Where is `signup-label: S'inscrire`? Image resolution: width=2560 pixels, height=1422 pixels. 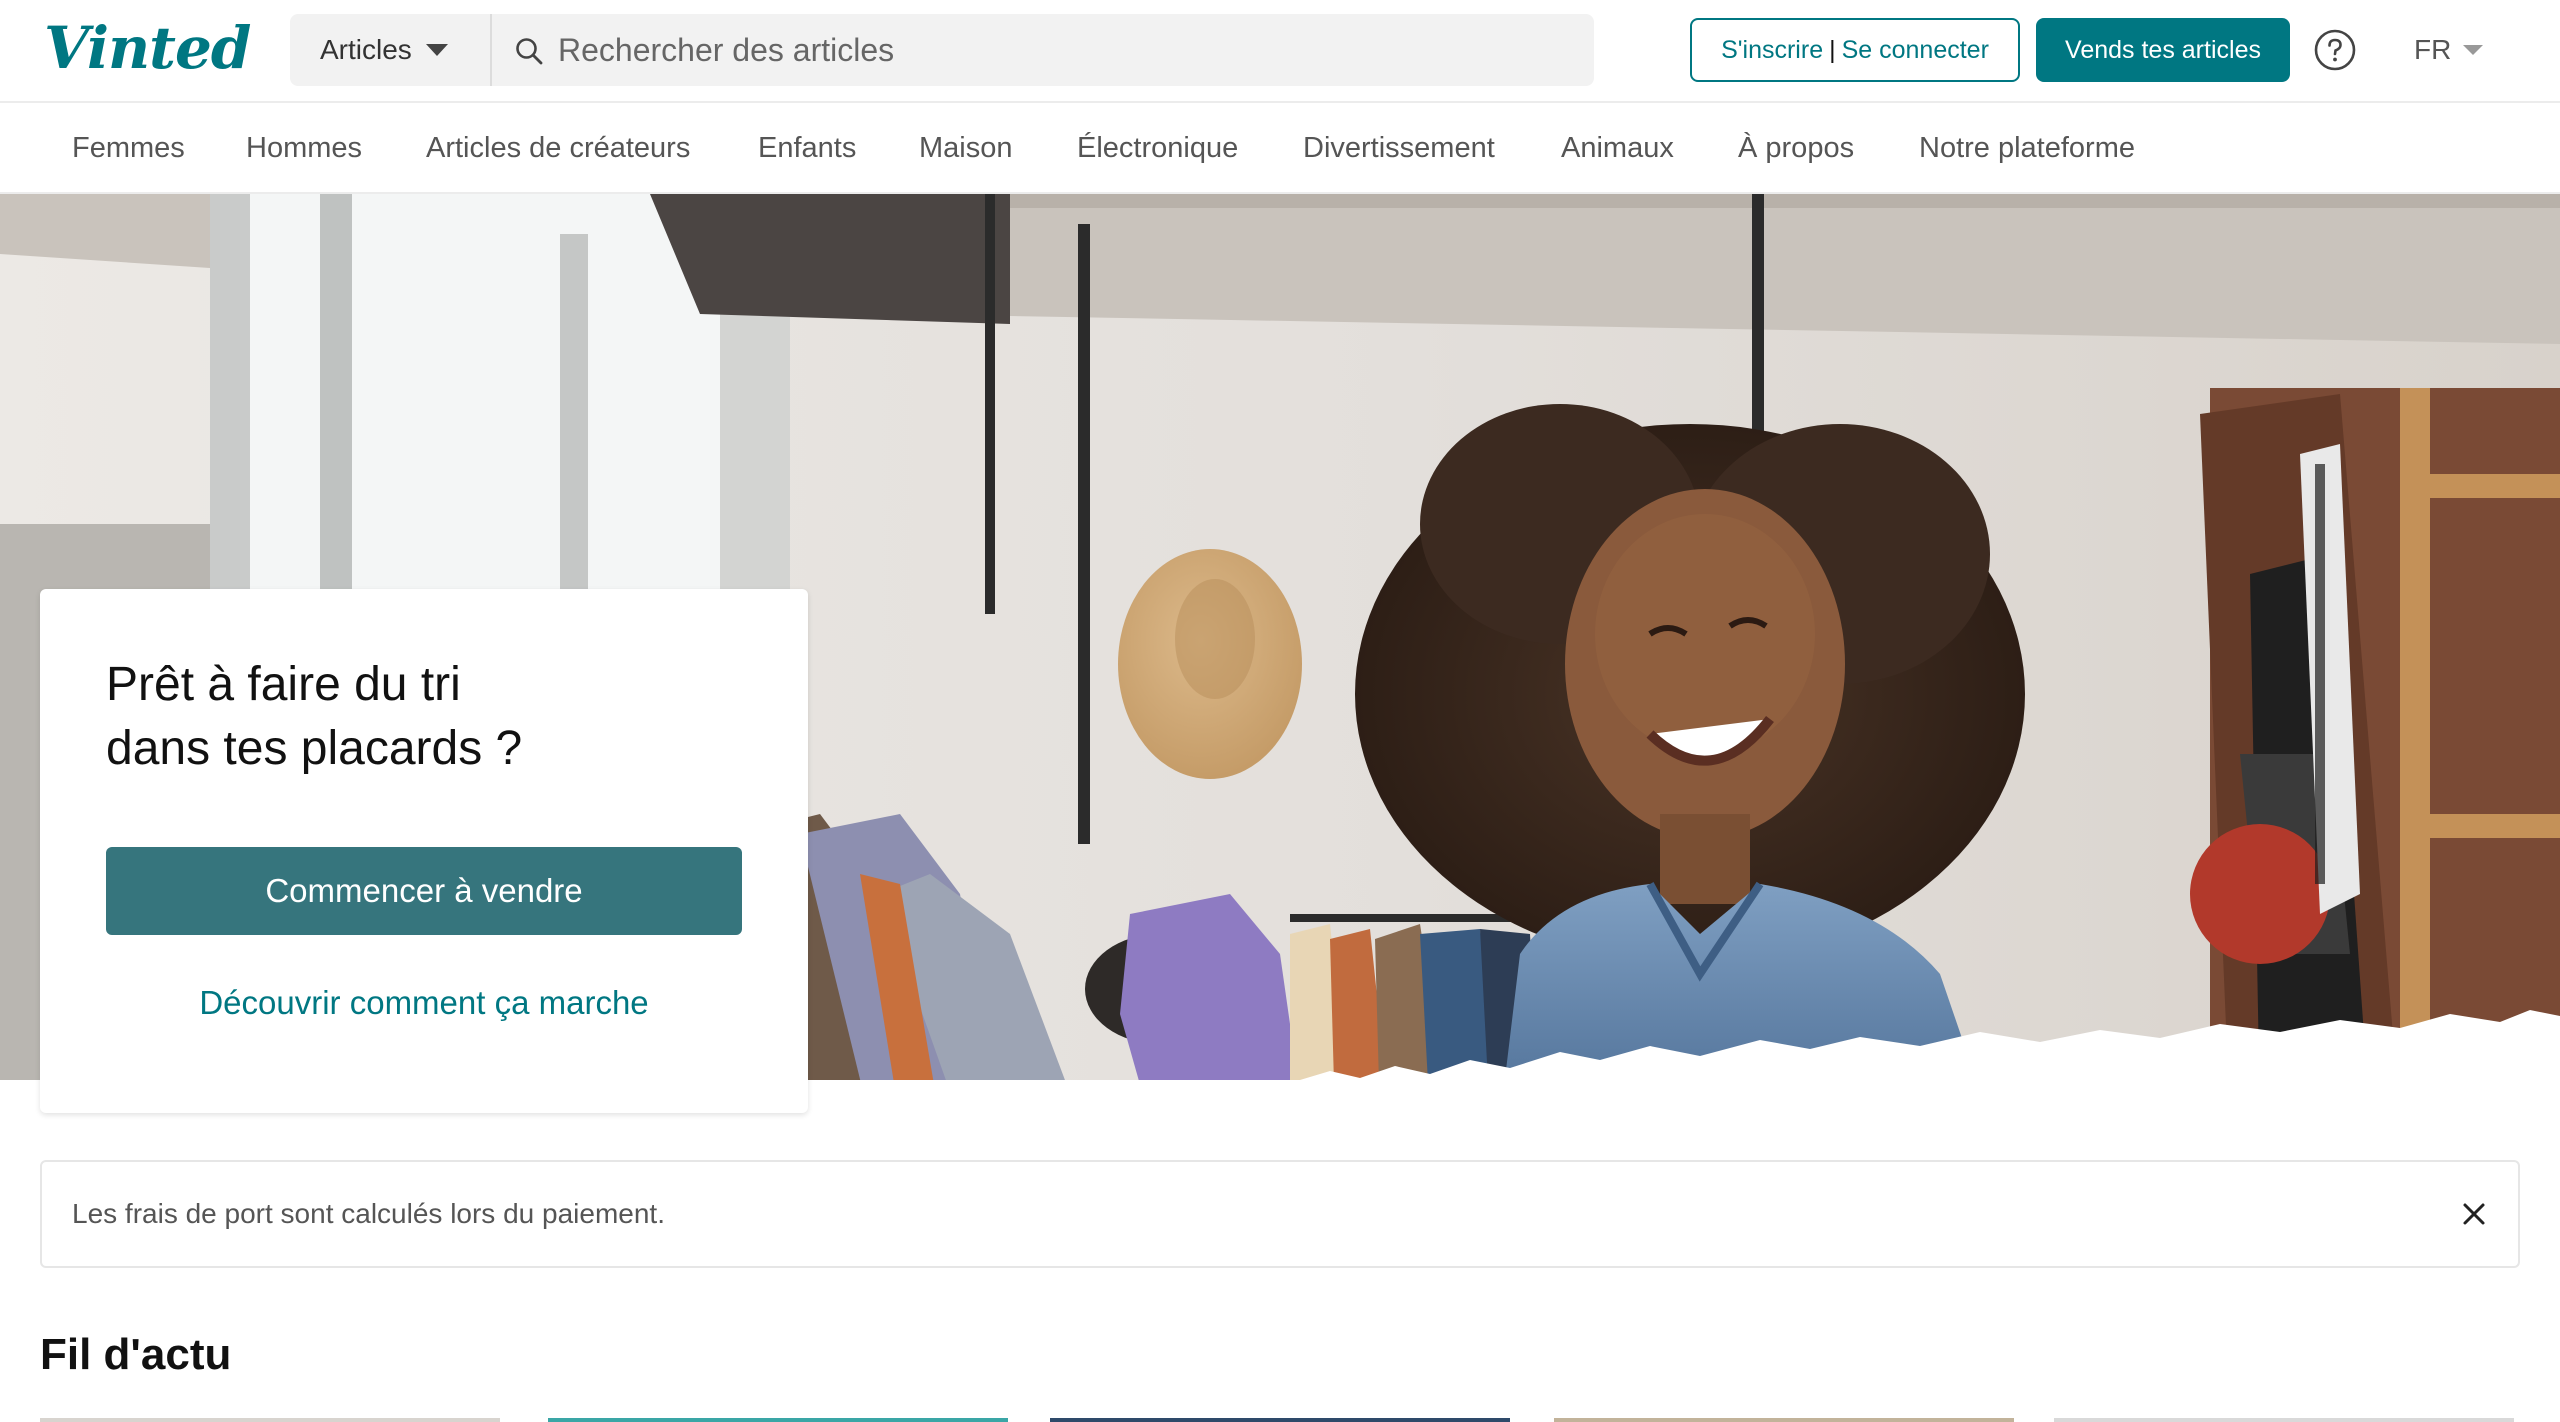
signup-label: S'inscrire is located at coordinates (1772, 49).